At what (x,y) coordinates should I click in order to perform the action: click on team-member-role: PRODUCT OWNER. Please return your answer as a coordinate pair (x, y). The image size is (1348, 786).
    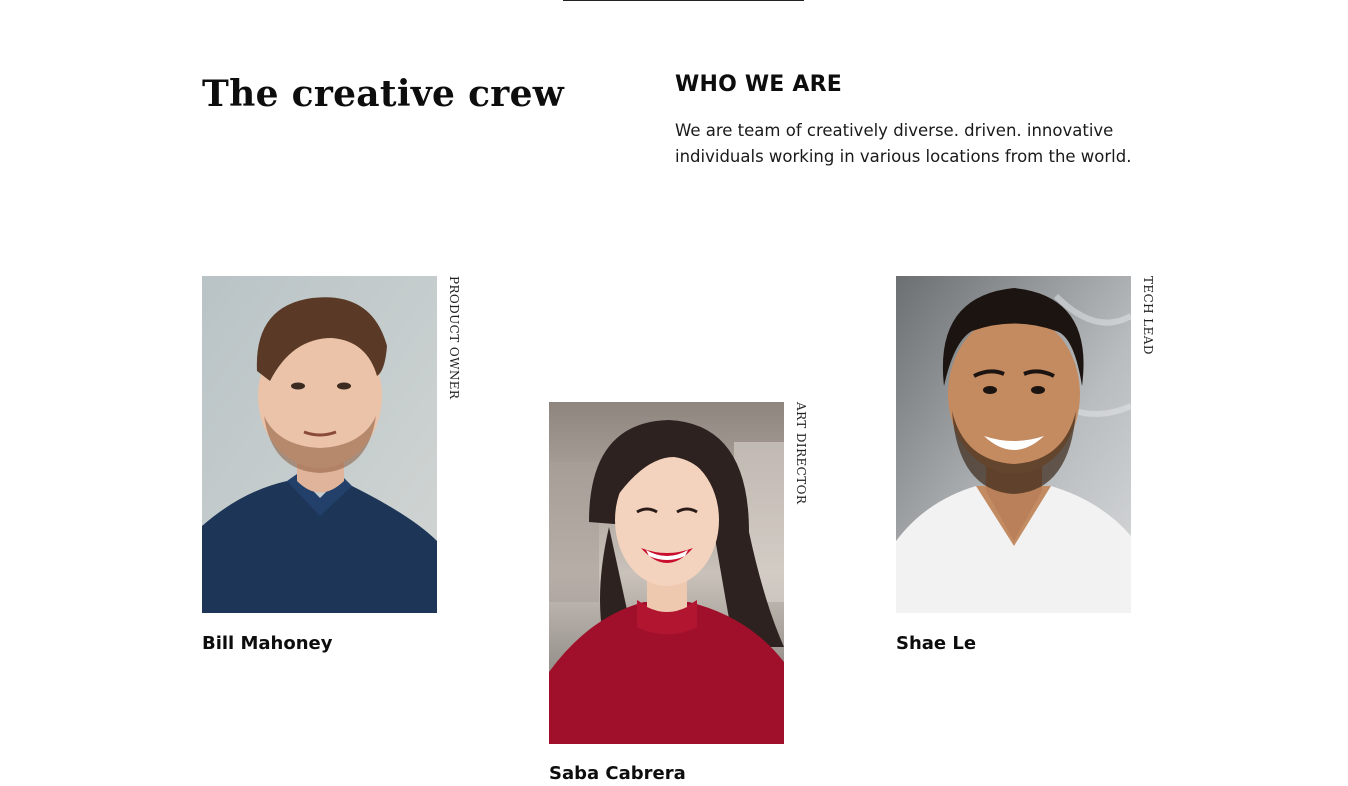
    Looking at the image, I should click on (454, 338).